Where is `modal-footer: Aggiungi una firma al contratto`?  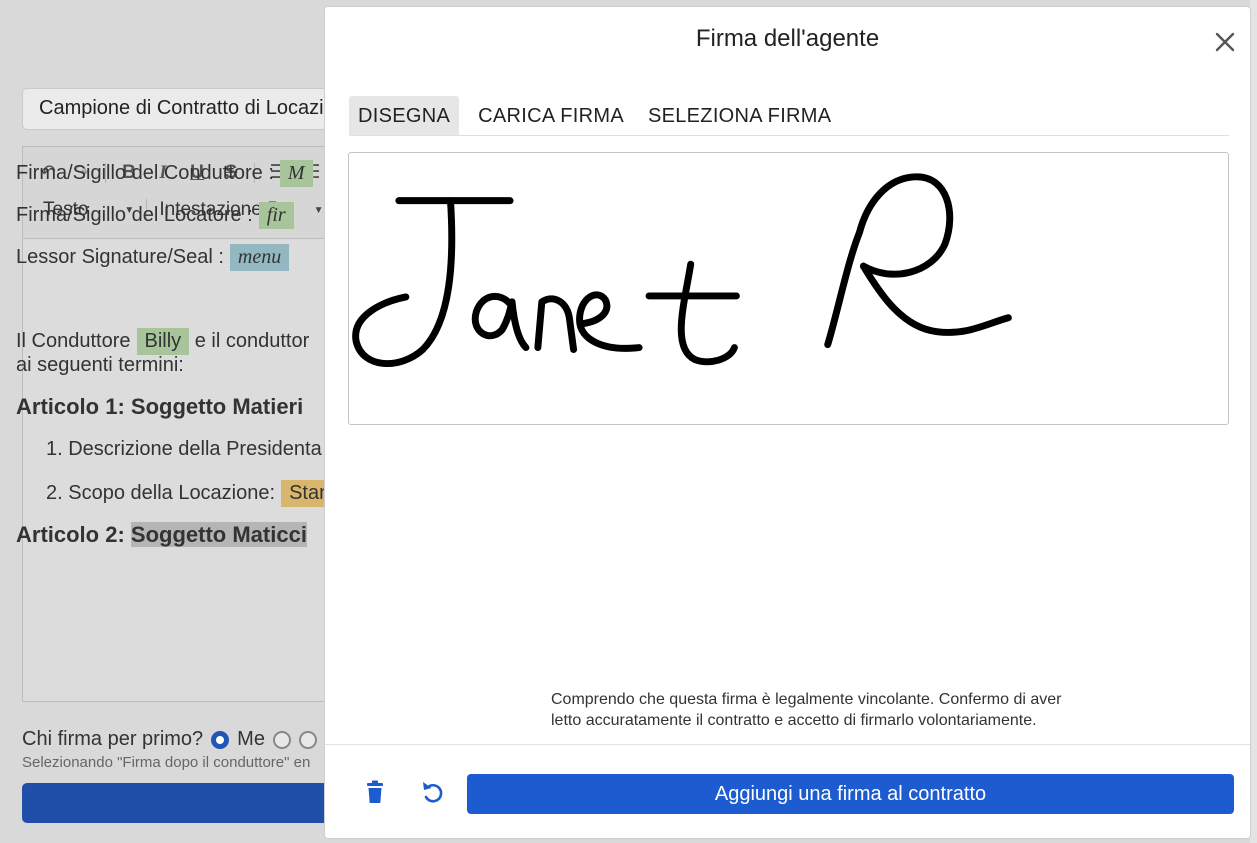
modal-footer: Aggiungi una firma al contratto is located at coordinates (787, 792).